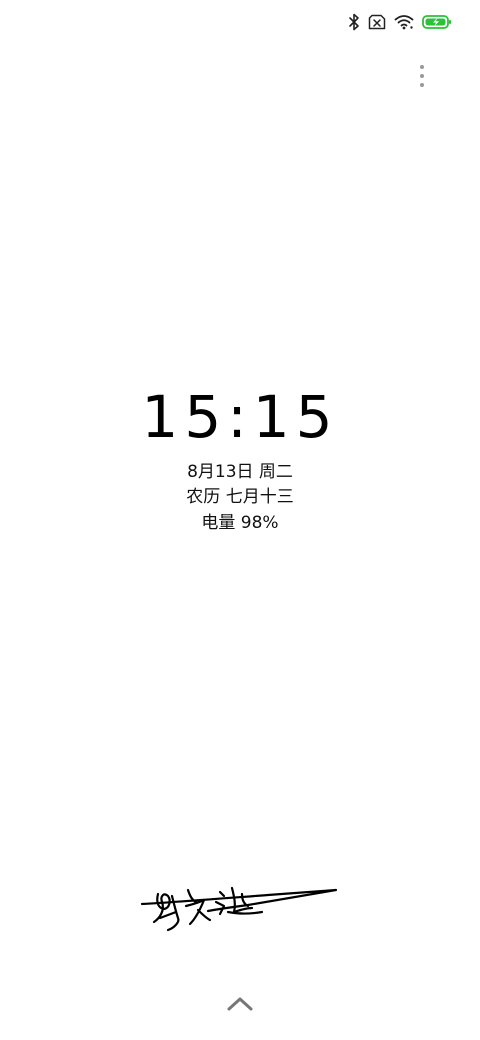 This screenshot has width=480, height=1040. I want to click on more-options-button, so click(422, 76).